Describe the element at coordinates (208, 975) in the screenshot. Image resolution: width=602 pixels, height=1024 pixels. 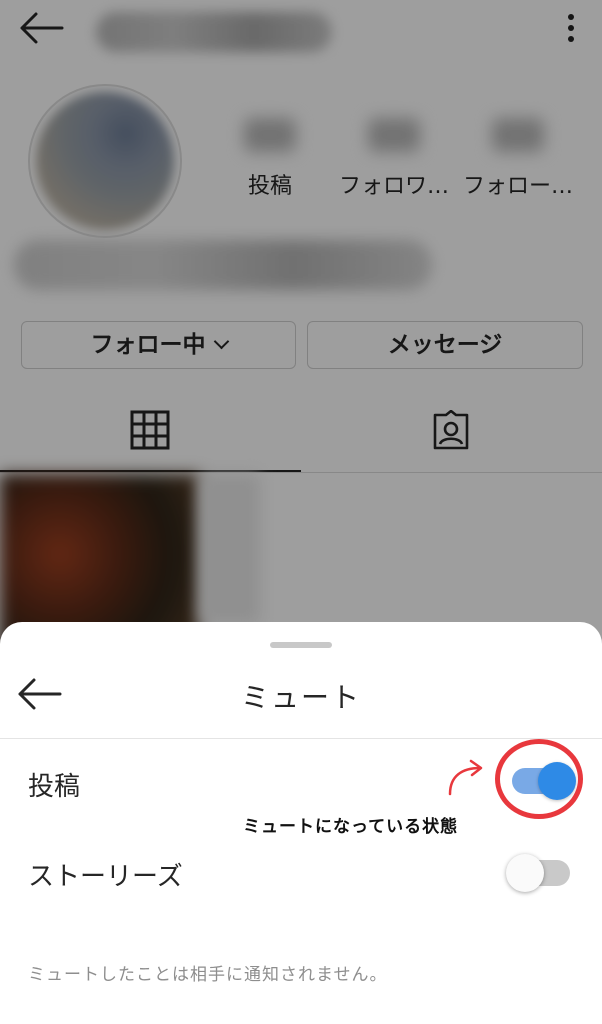
I see `mute-footnote: ミュートしたことは相手に通知されません。` at that location.